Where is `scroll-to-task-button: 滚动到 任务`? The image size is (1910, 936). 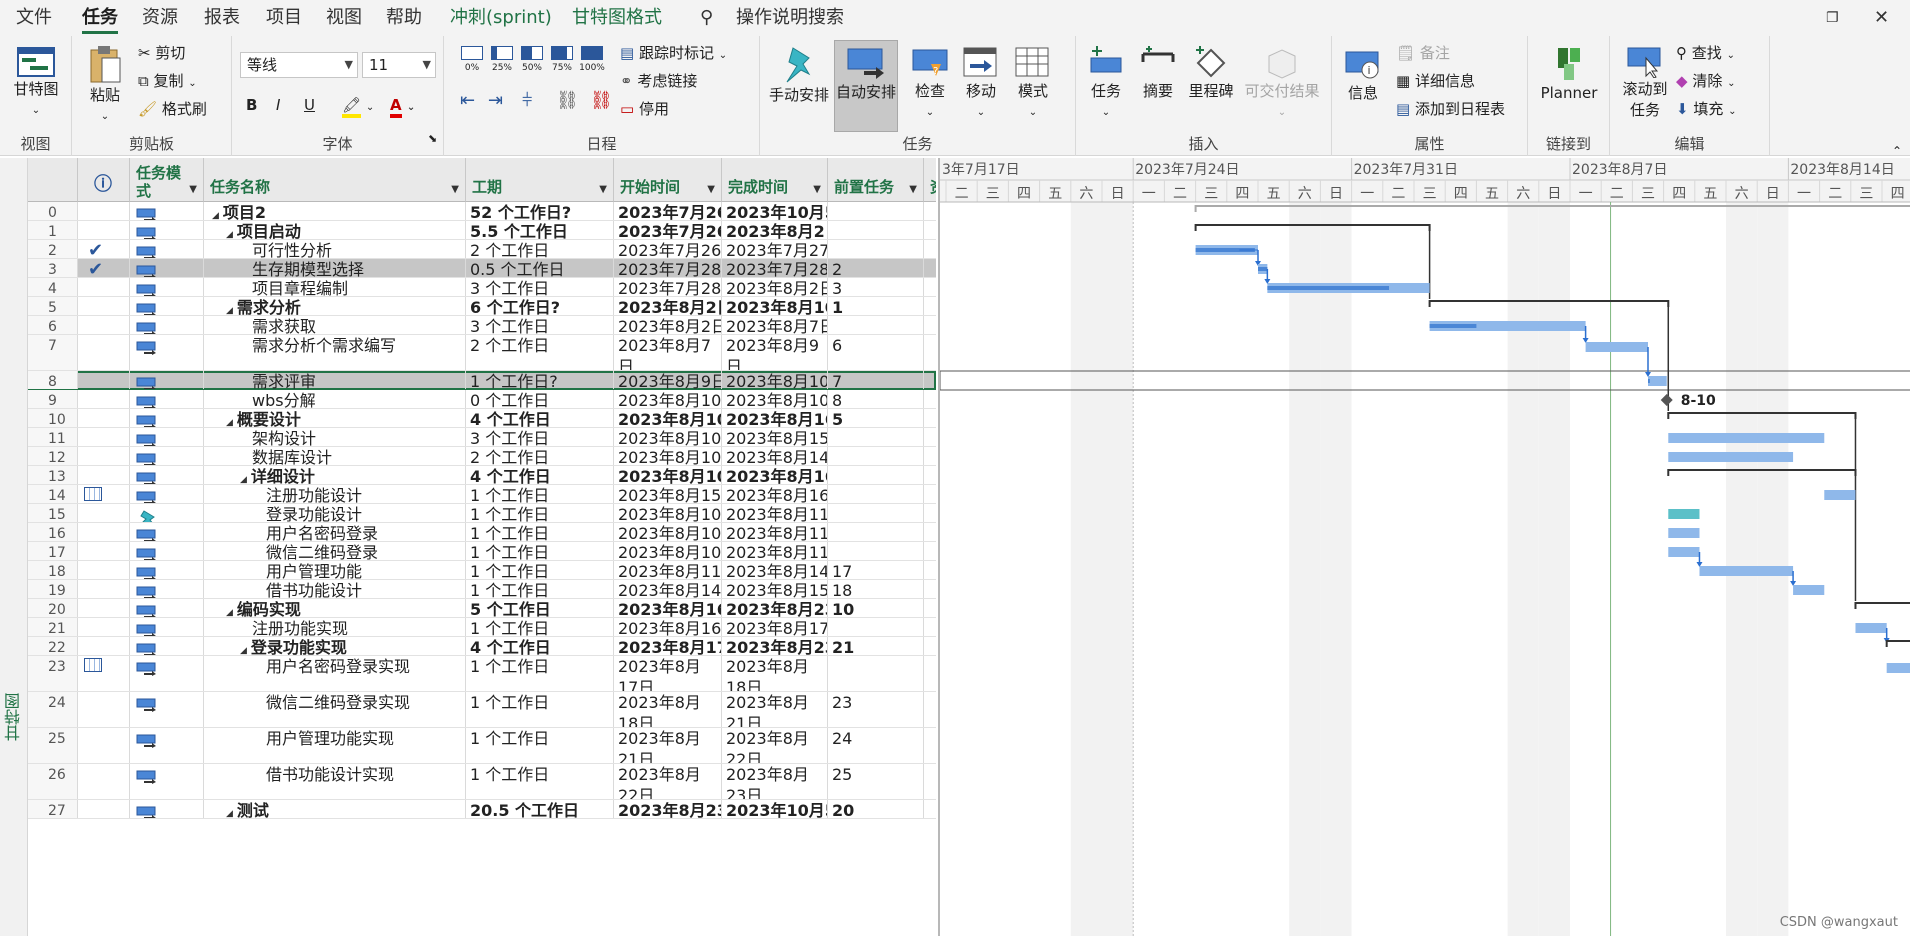
scroll-to-task-button: 滚动到 任务 is located at coordinates (1645, 82).